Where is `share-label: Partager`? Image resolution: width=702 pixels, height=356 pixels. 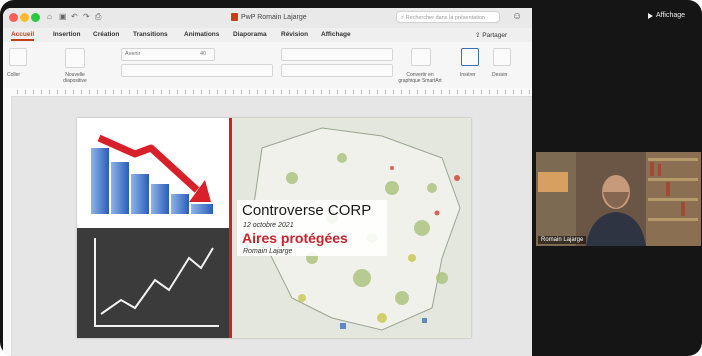 share-label: Partager is located at coordinates (495, 35).